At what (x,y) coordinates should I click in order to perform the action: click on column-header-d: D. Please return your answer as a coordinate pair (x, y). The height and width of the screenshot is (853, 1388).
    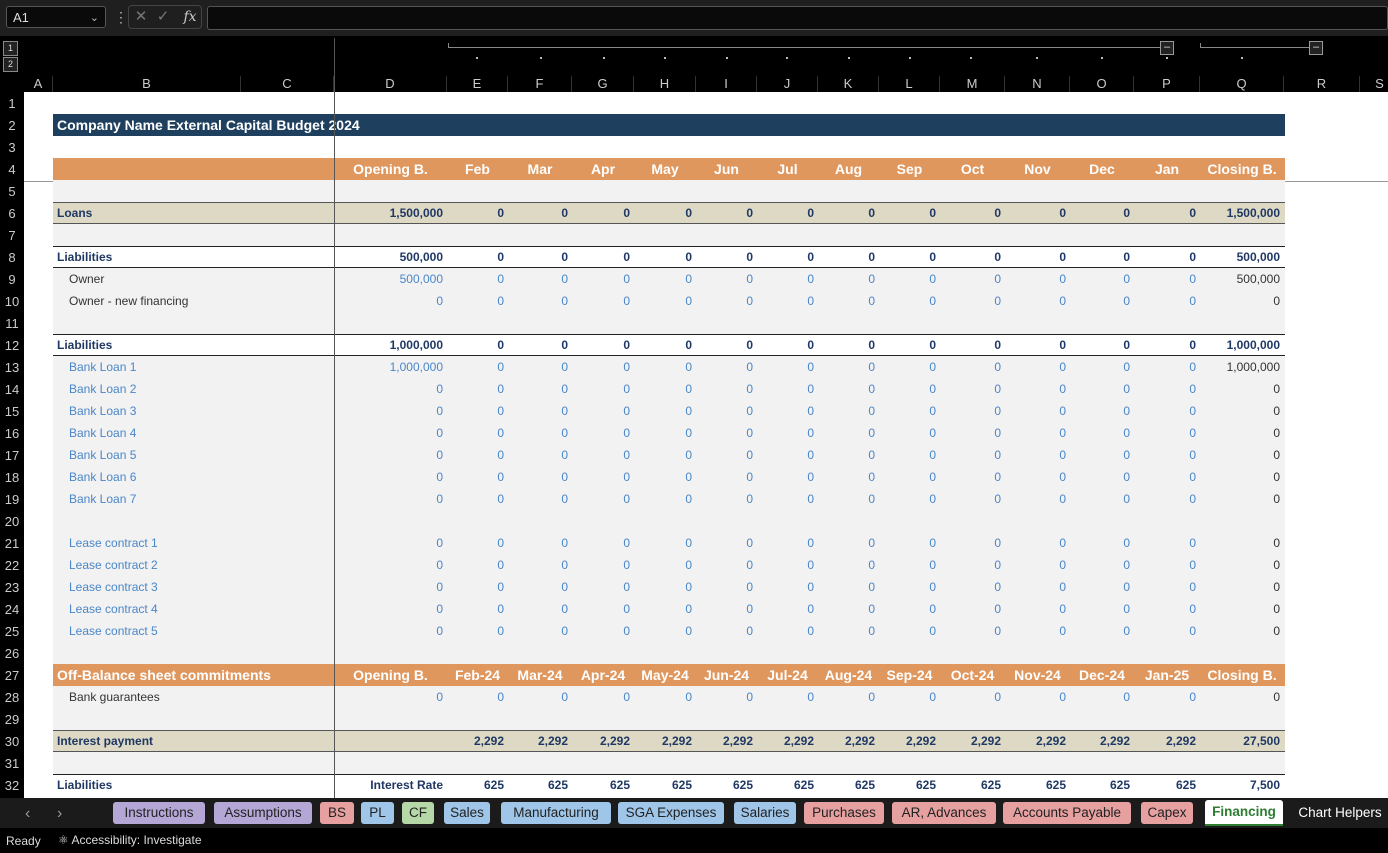
    Looking at the image, I should click on (390, 84).